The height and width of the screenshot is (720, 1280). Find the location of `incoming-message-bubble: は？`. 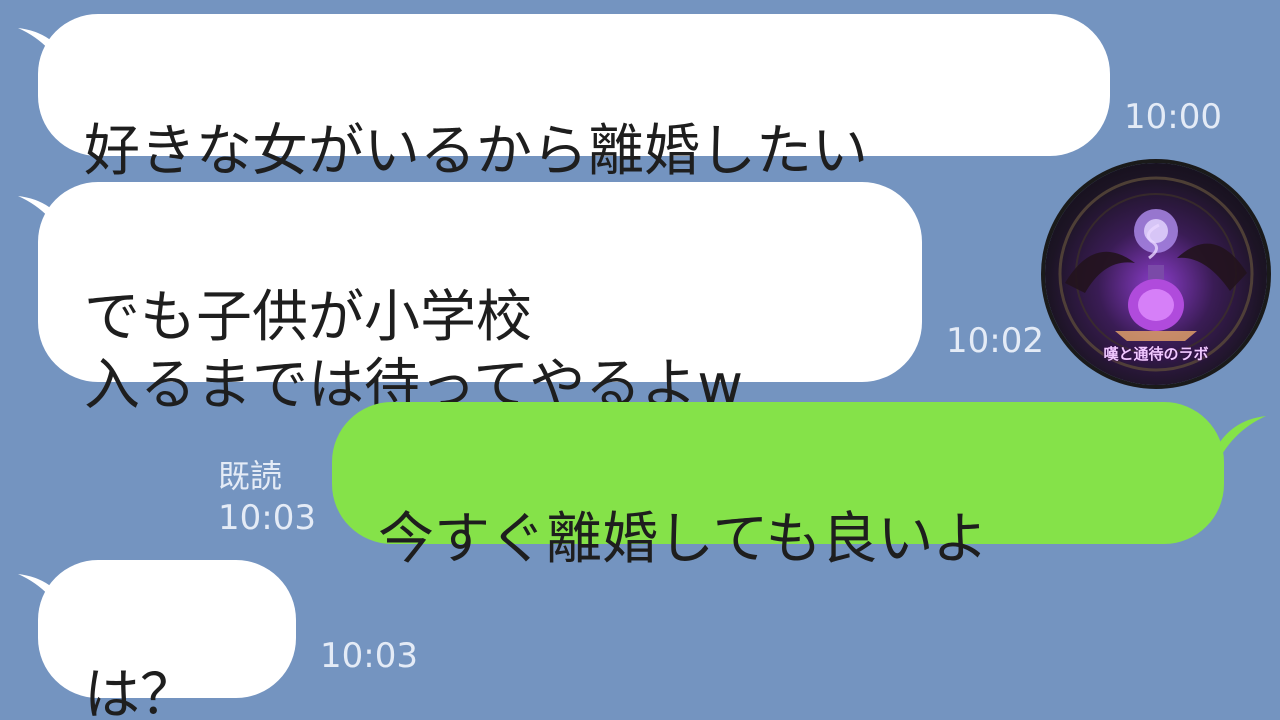

incoming-message-bubble: は？ is located at coordinates (167, 640).